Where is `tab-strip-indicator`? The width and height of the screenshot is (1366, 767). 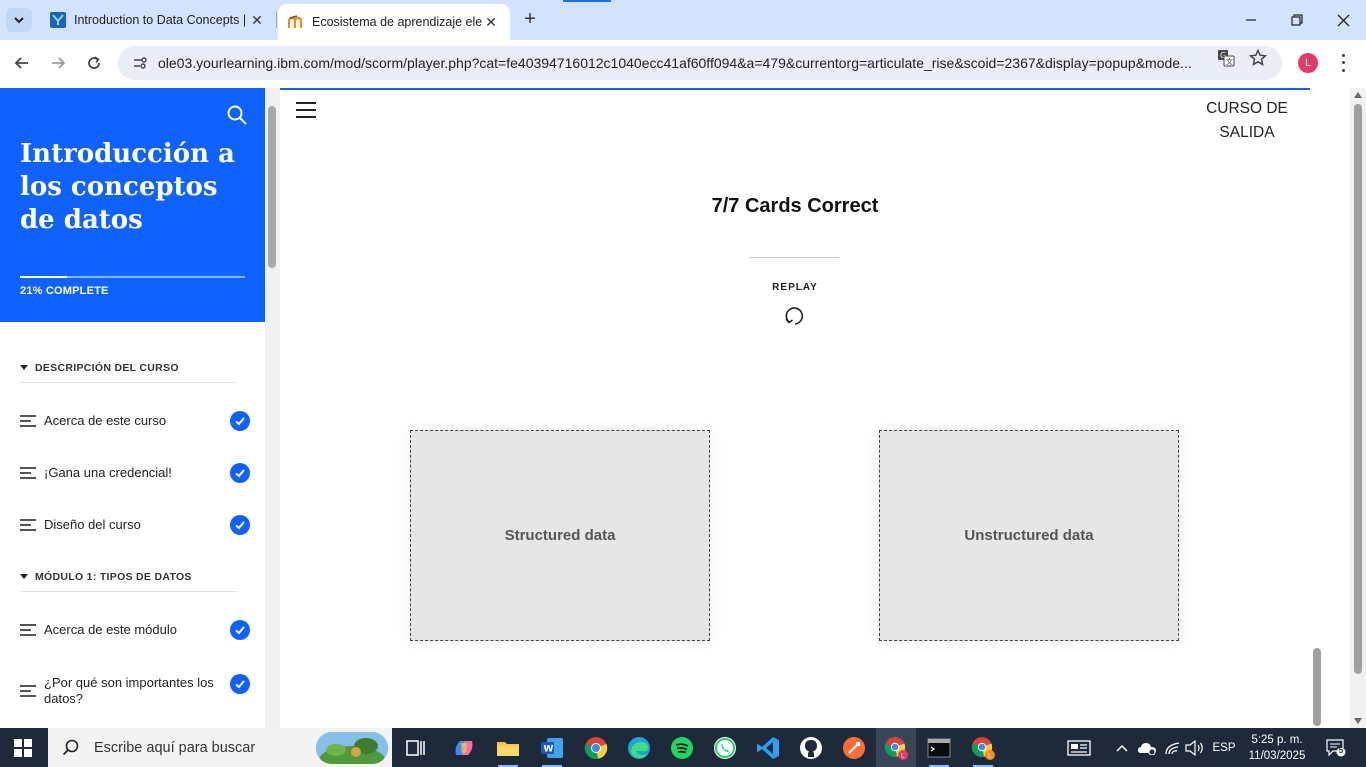 tab-strip-indicator is located at coordinates (587, 1).